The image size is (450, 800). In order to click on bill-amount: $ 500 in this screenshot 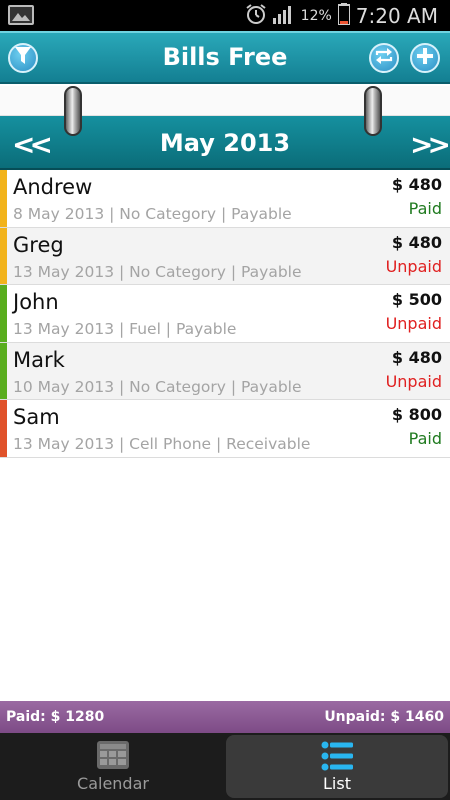, I will do `click(416, 299)`.